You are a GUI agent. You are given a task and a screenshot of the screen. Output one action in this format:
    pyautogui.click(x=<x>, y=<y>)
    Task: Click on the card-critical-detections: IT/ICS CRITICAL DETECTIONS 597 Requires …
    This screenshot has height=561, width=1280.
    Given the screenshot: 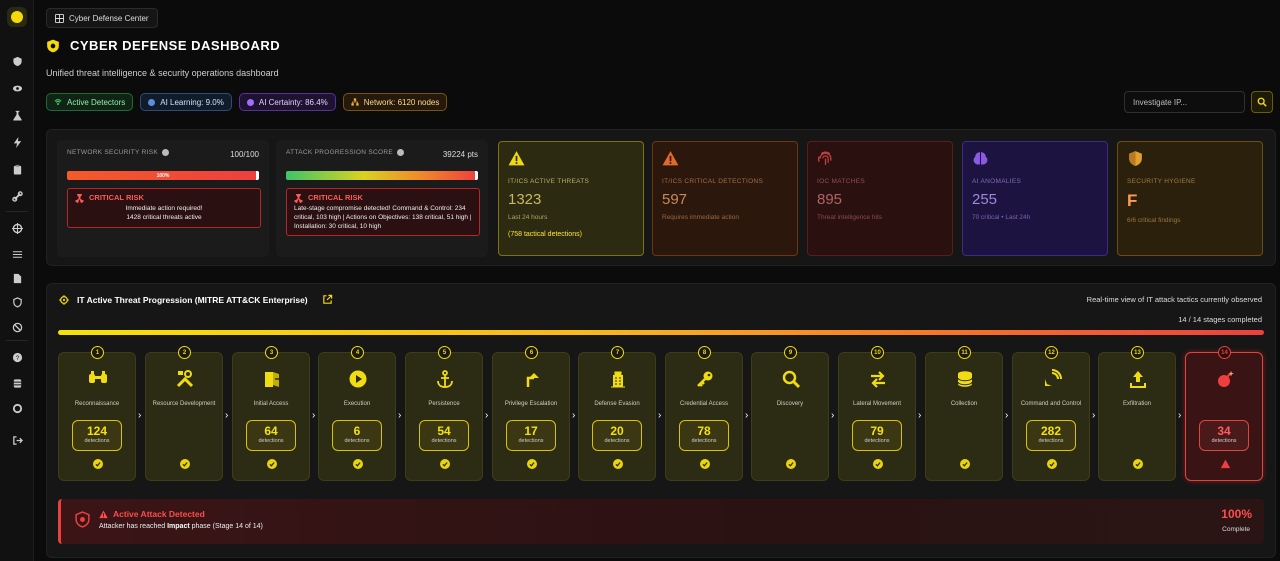 What is the action you would take?
    pyautogui.click(x=725, y=198)
    